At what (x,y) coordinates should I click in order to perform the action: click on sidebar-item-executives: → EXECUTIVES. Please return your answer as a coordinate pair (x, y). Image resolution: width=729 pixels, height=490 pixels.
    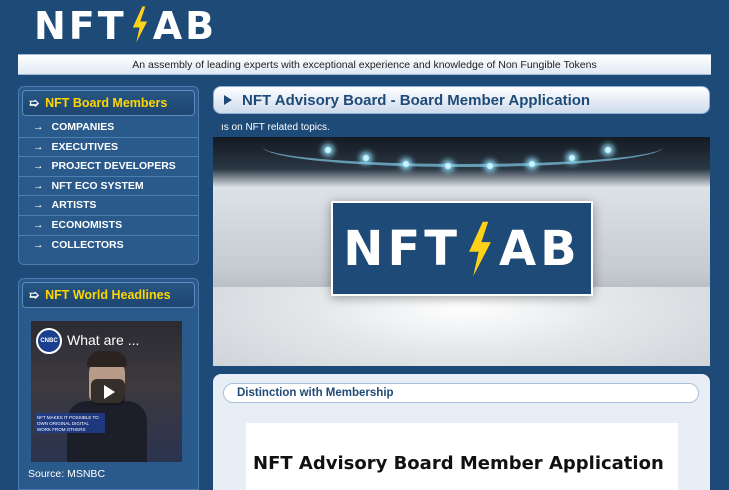
    Looking at the image, I should click on (108, 148).